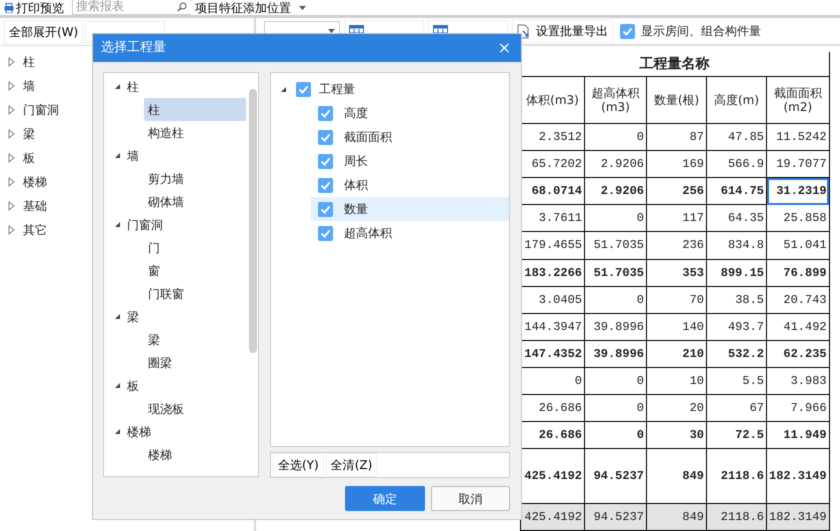 The height and width of the screenshot is (531, 840). Describe the element at coordinates (736, 100) in the screenshot. I see `column-header: 高度(m)` at that location.